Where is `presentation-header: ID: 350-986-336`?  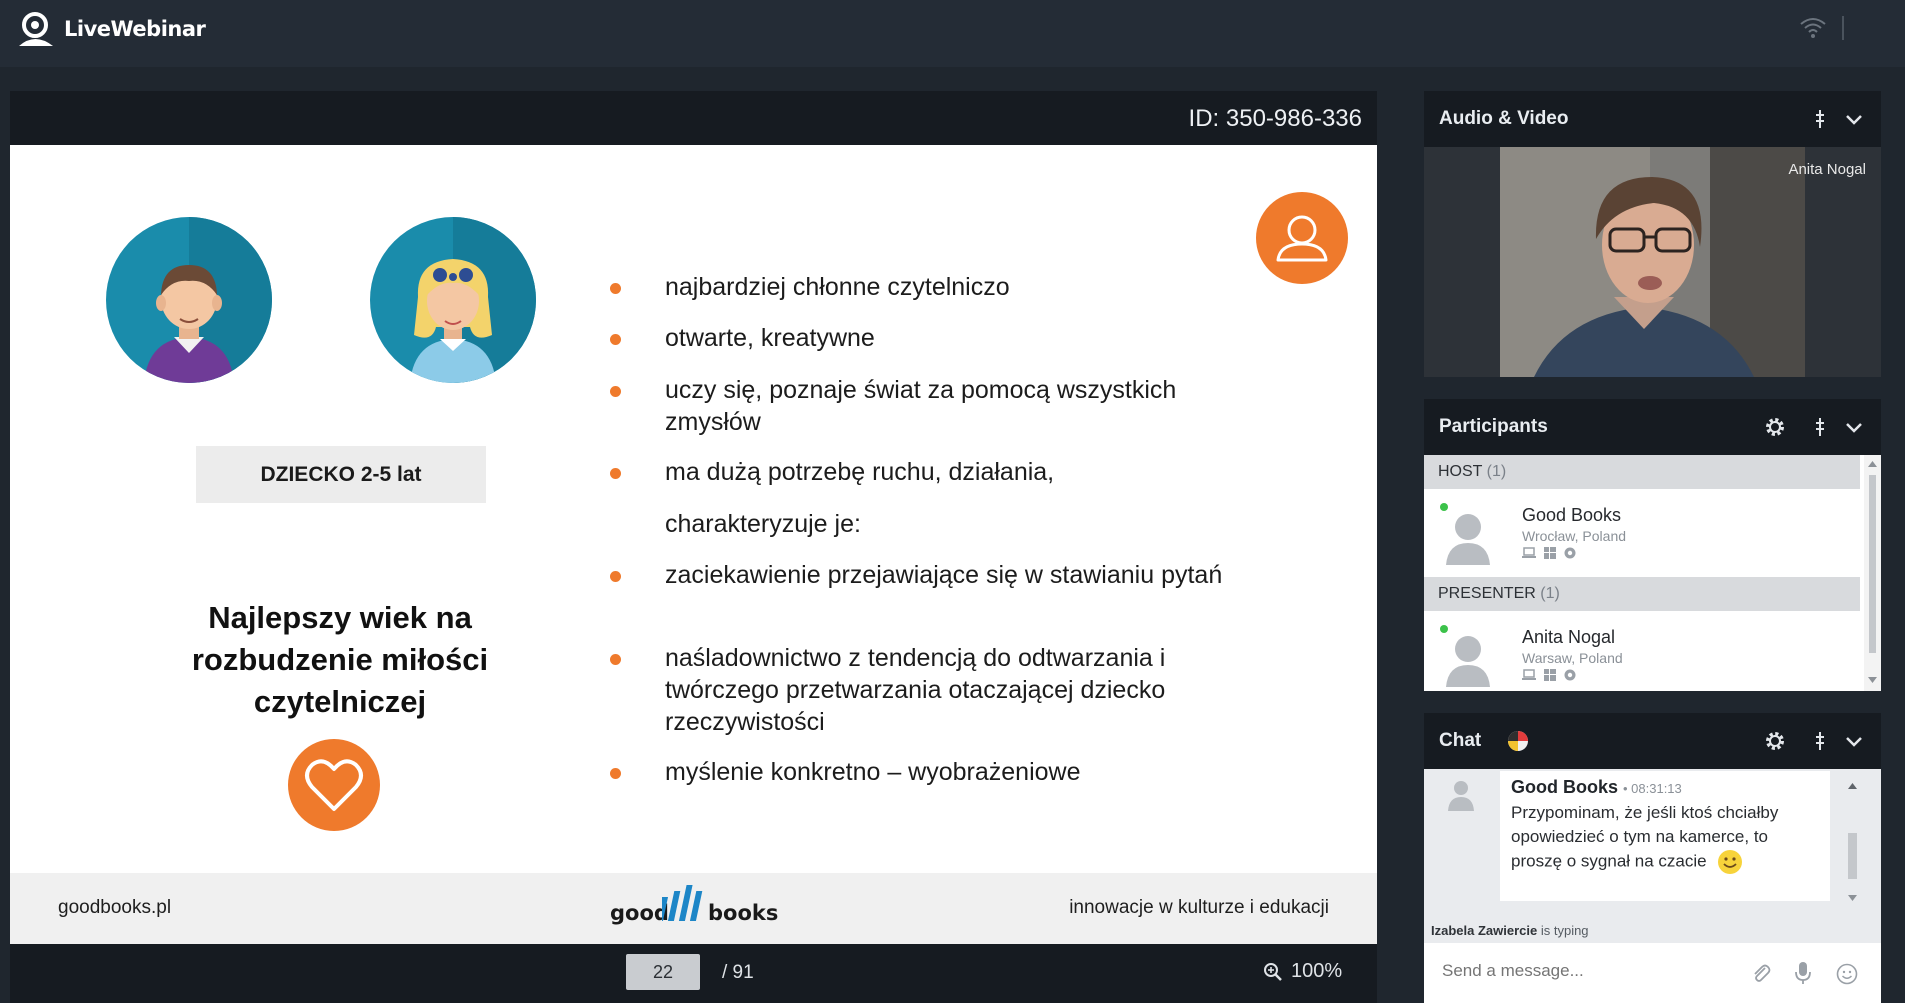
presentation-header: ID: 350-986-336 is located at coordinates (693, 118).